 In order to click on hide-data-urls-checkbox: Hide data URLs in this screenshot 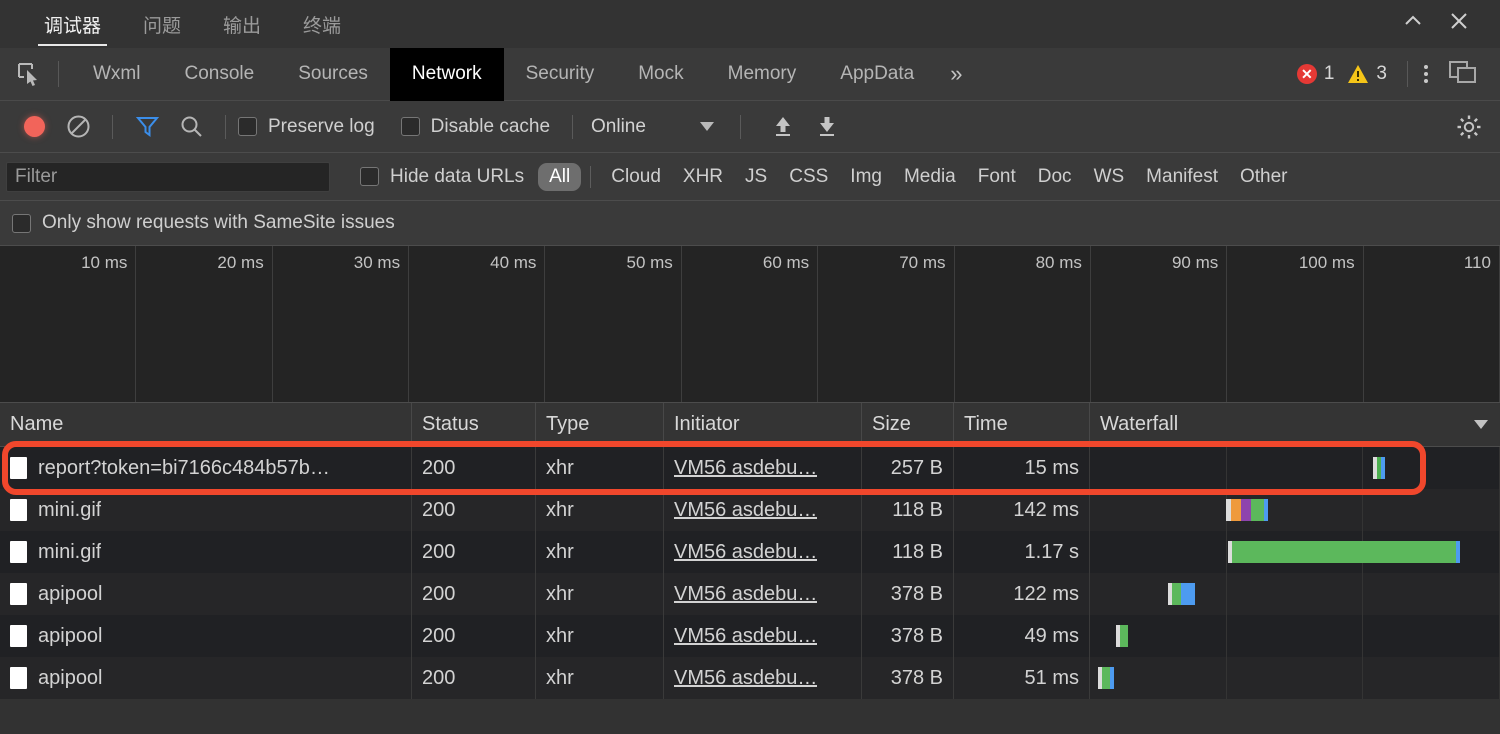, I will do `click(442, 177)`.